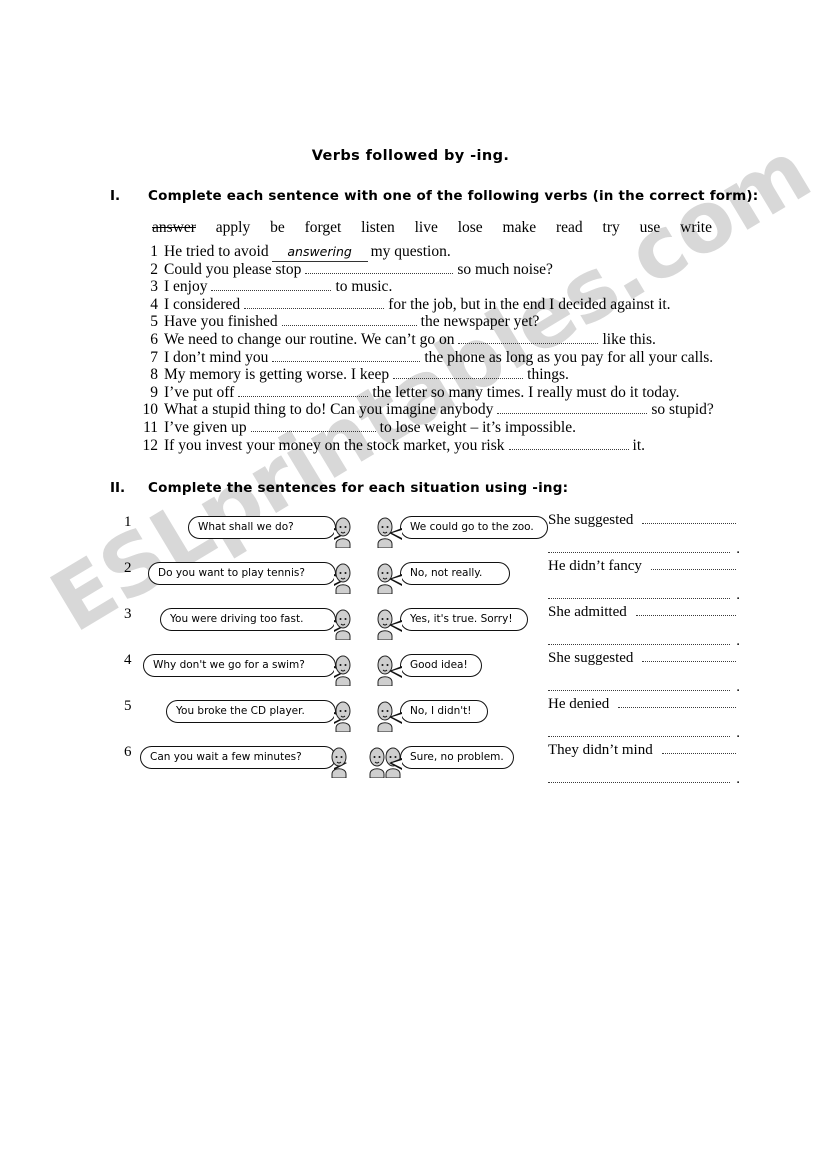 This screenshot has width=821, height=1169. Describe the element at coordinates (650, 227) in the screenshot. I see `word-bank-item: use` at that location.